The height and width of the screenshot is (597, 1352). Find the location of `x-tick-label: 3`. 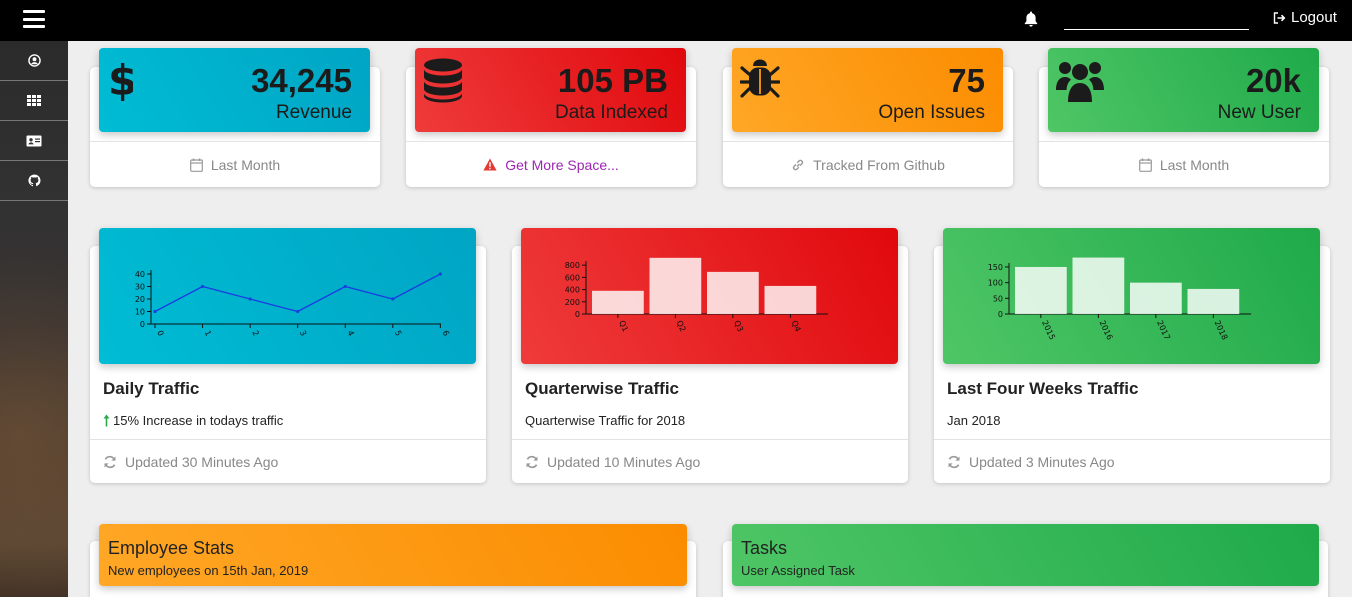

x-tick-label: 3 is located at coordinates (303, 333).